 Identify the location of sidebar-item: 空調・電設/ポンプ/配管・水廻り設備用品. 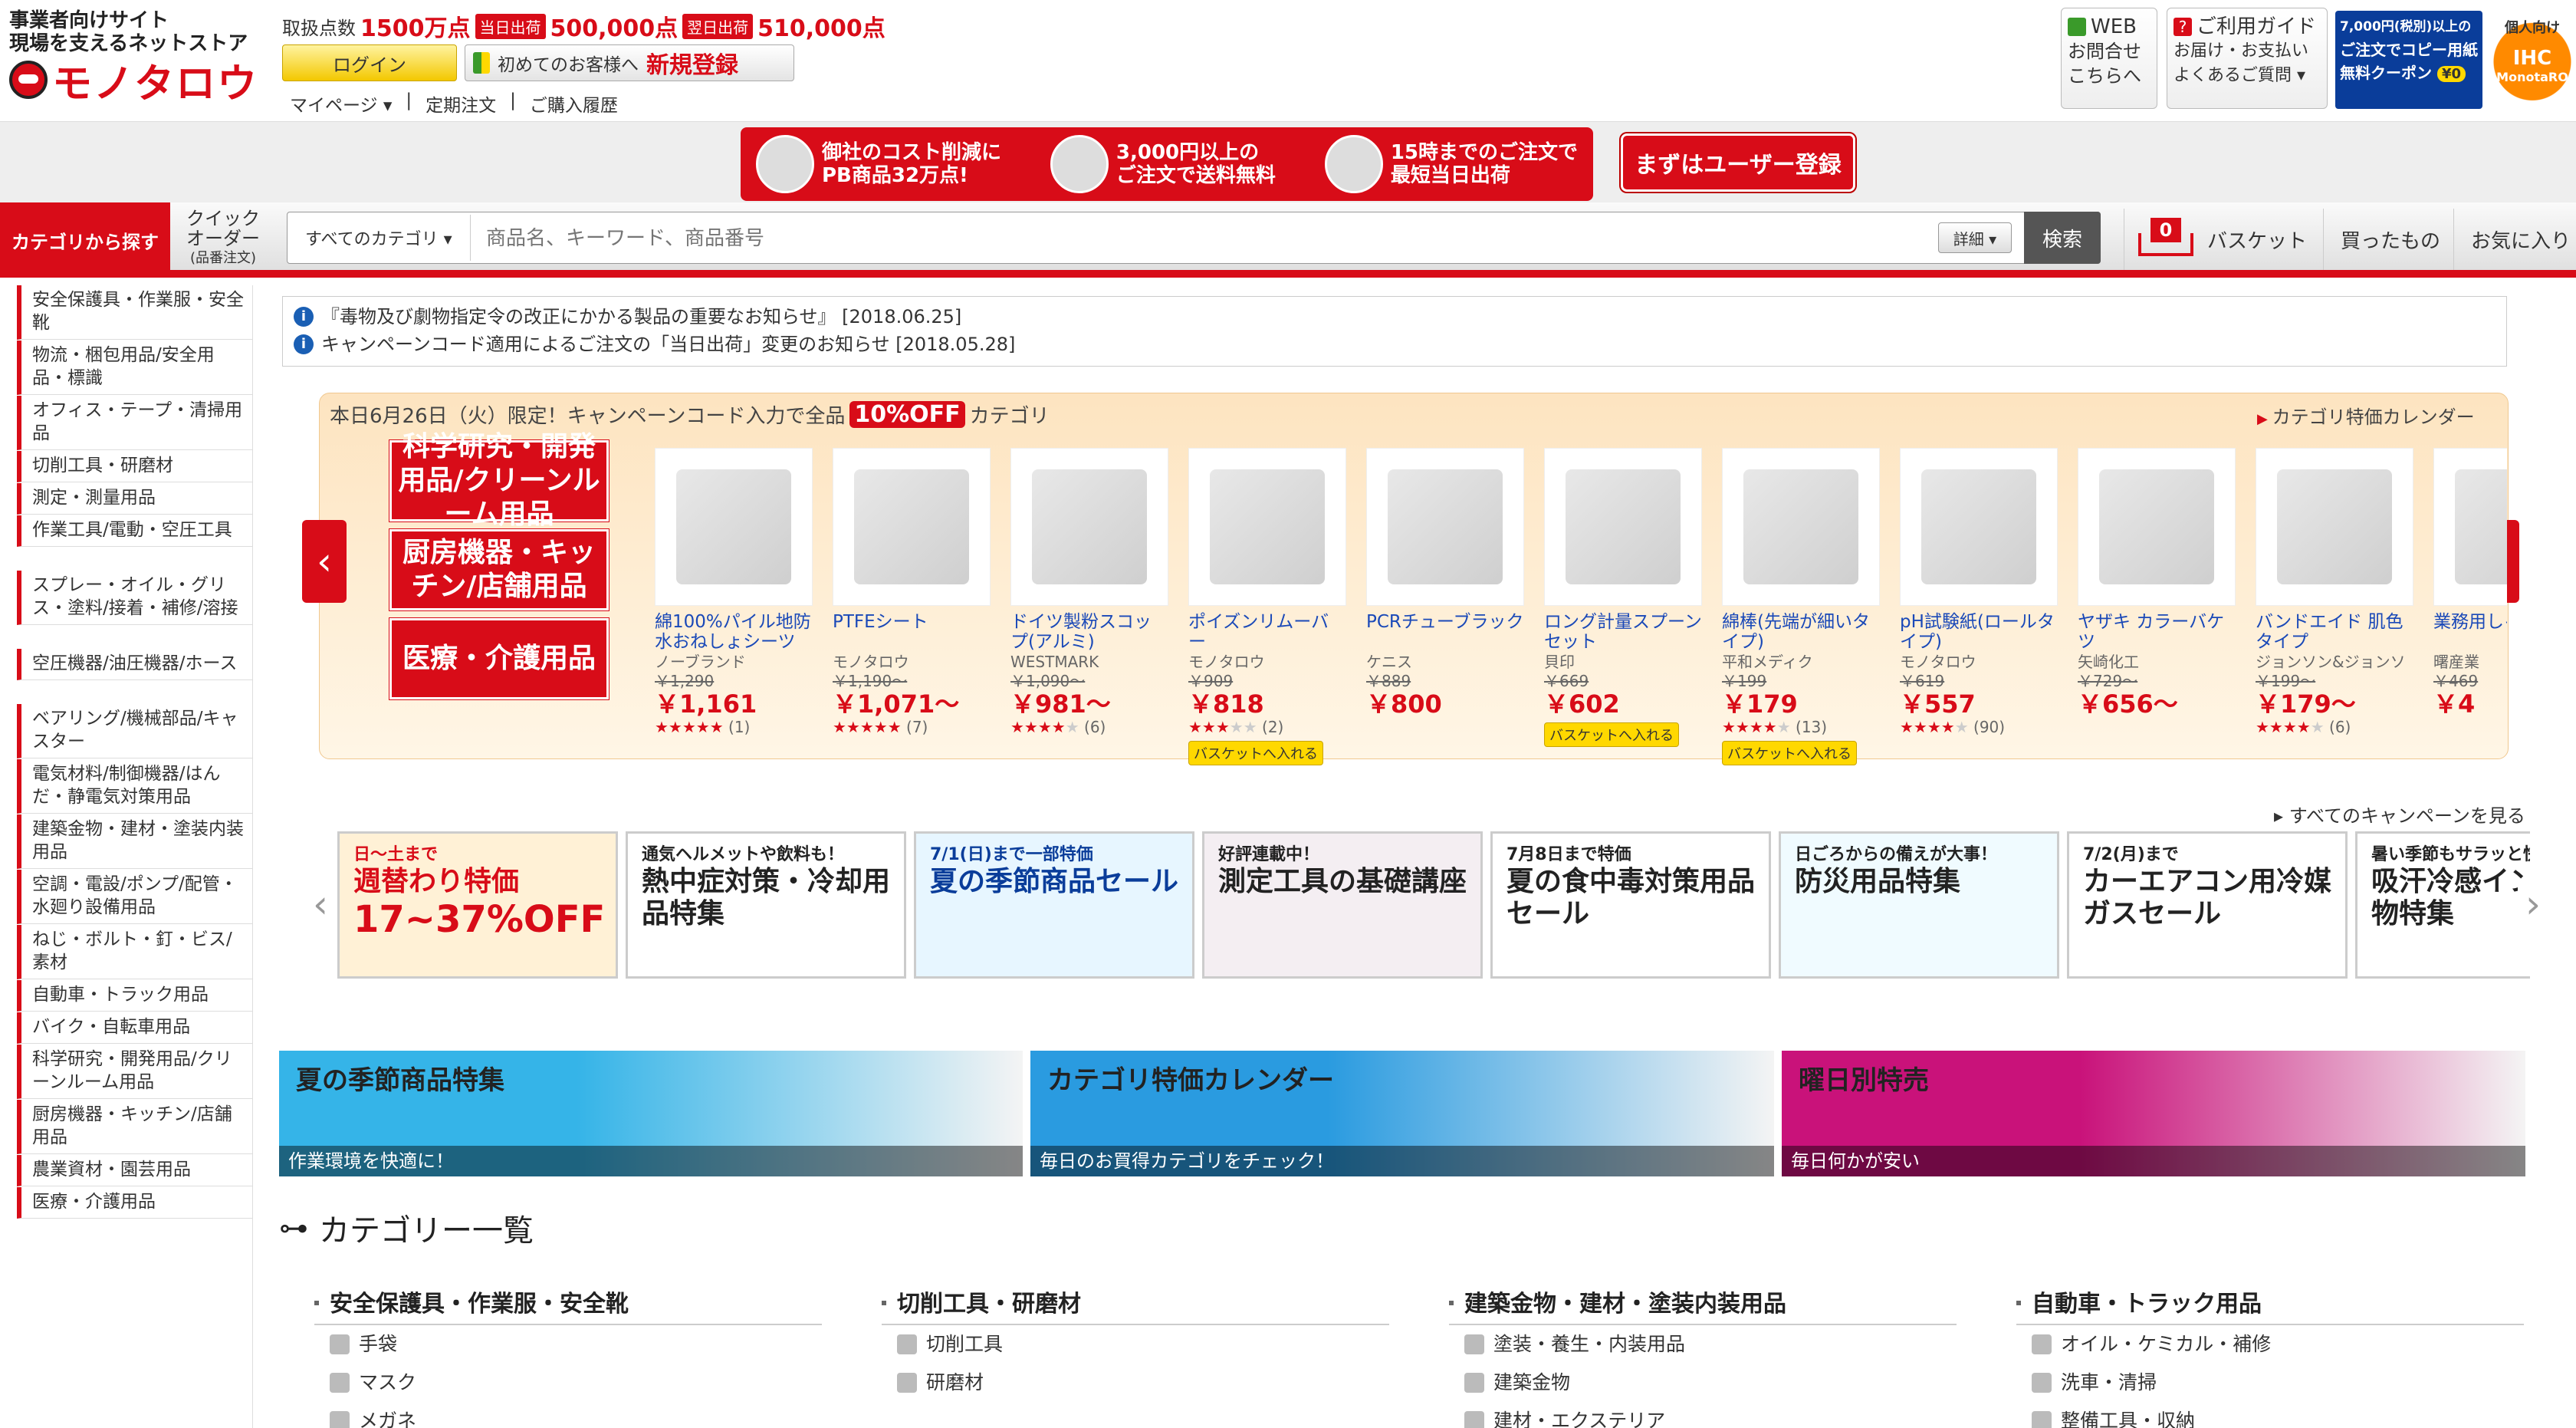
(135, 897).